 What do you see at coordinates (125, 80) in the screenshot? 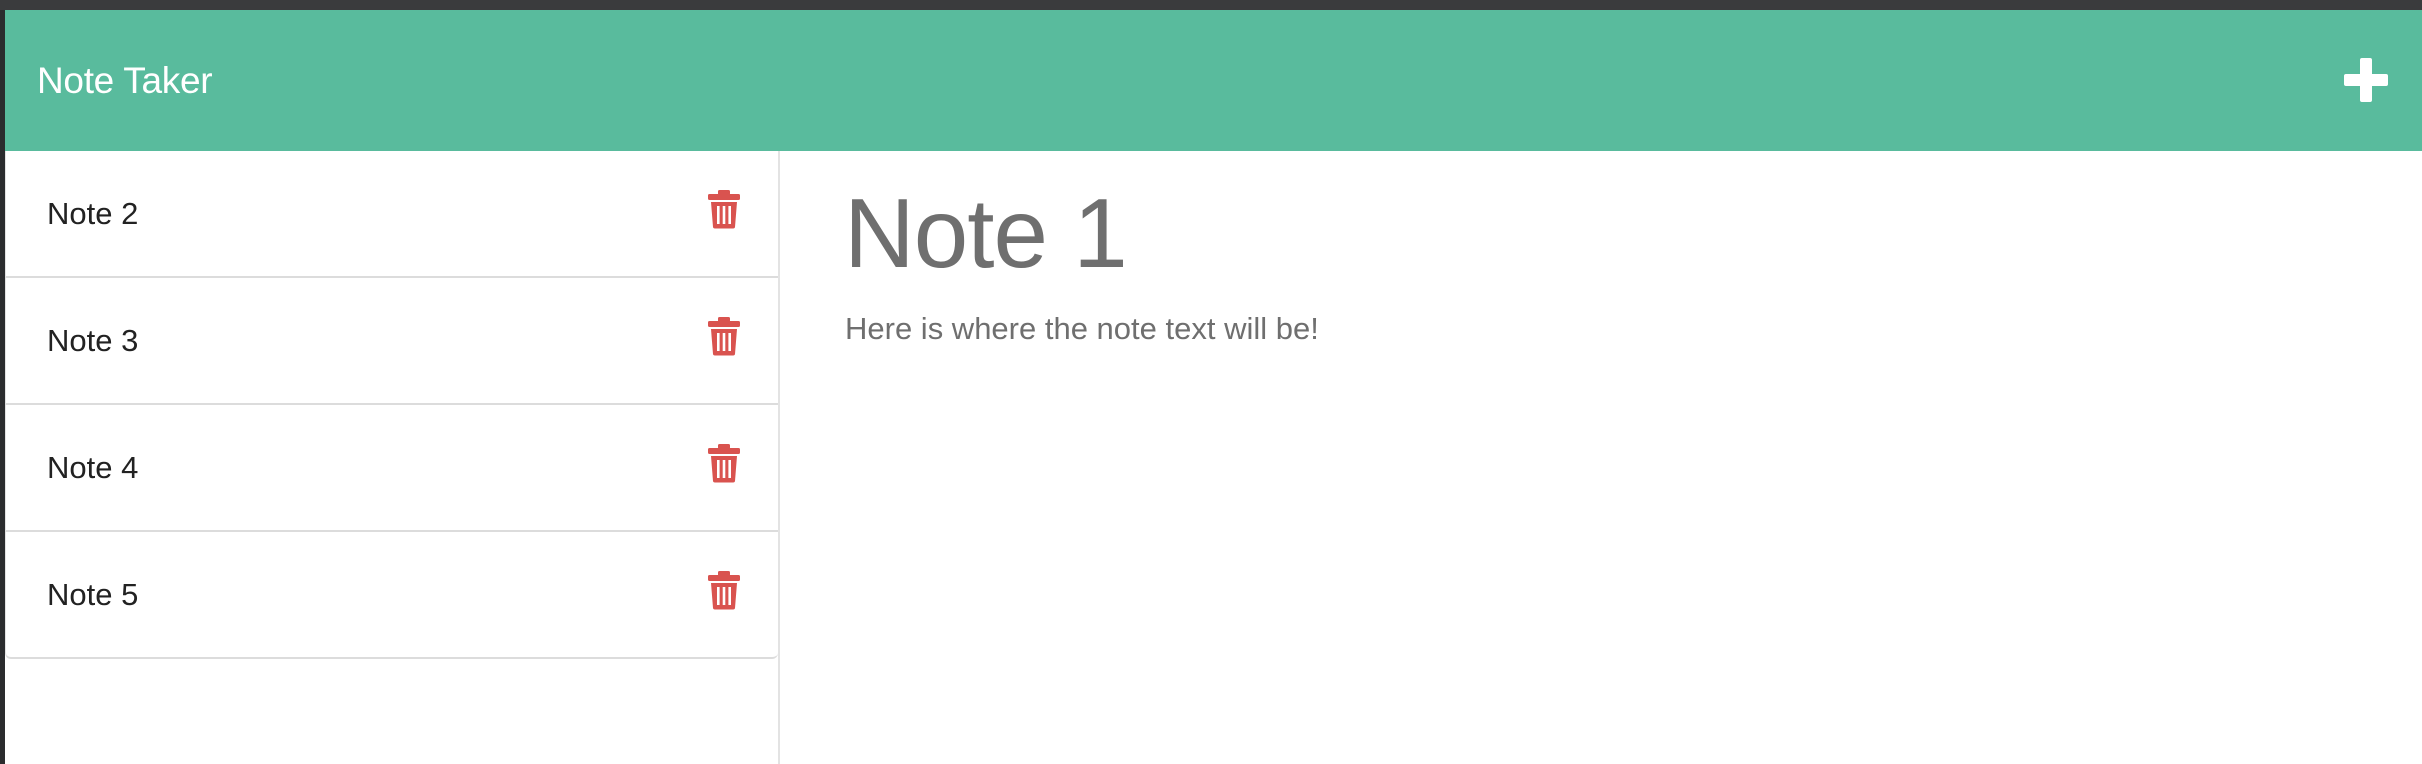
I see `app-title: Note Taker` at bounding box center [125, 80].